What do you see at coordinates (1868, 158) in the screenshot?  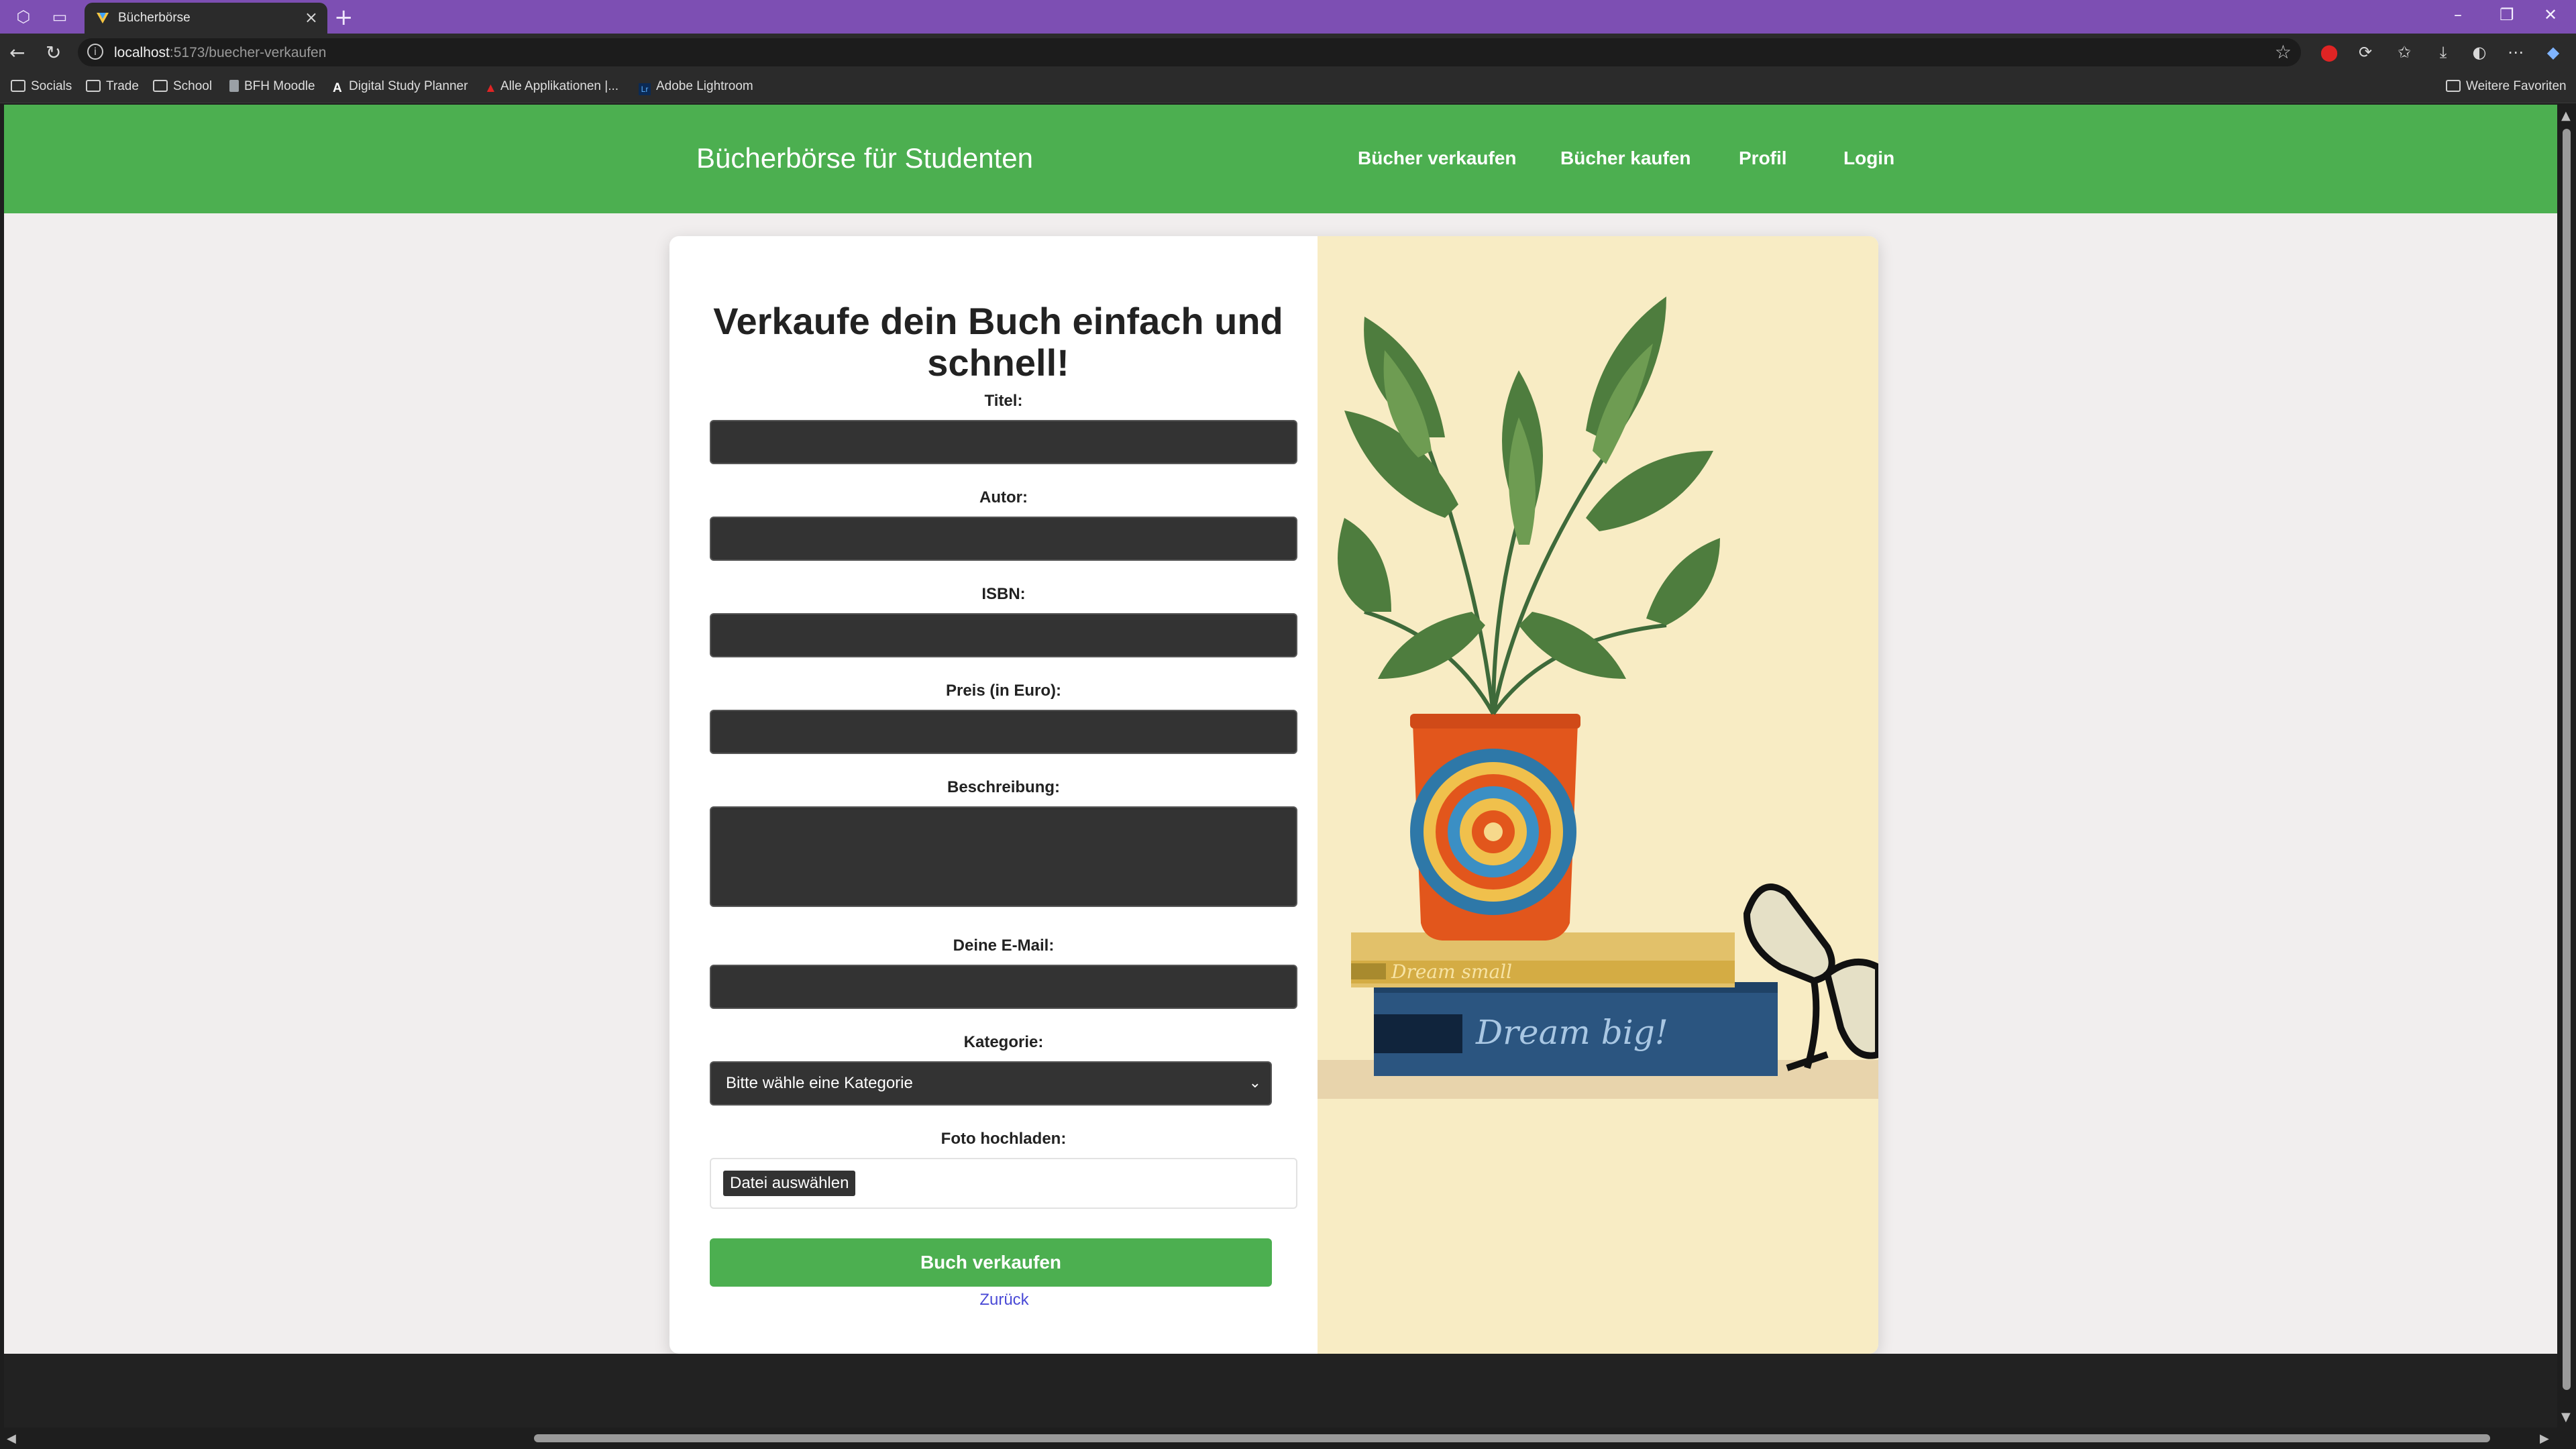 I see `nav-login: Login` at bounding box center [1868, 158].